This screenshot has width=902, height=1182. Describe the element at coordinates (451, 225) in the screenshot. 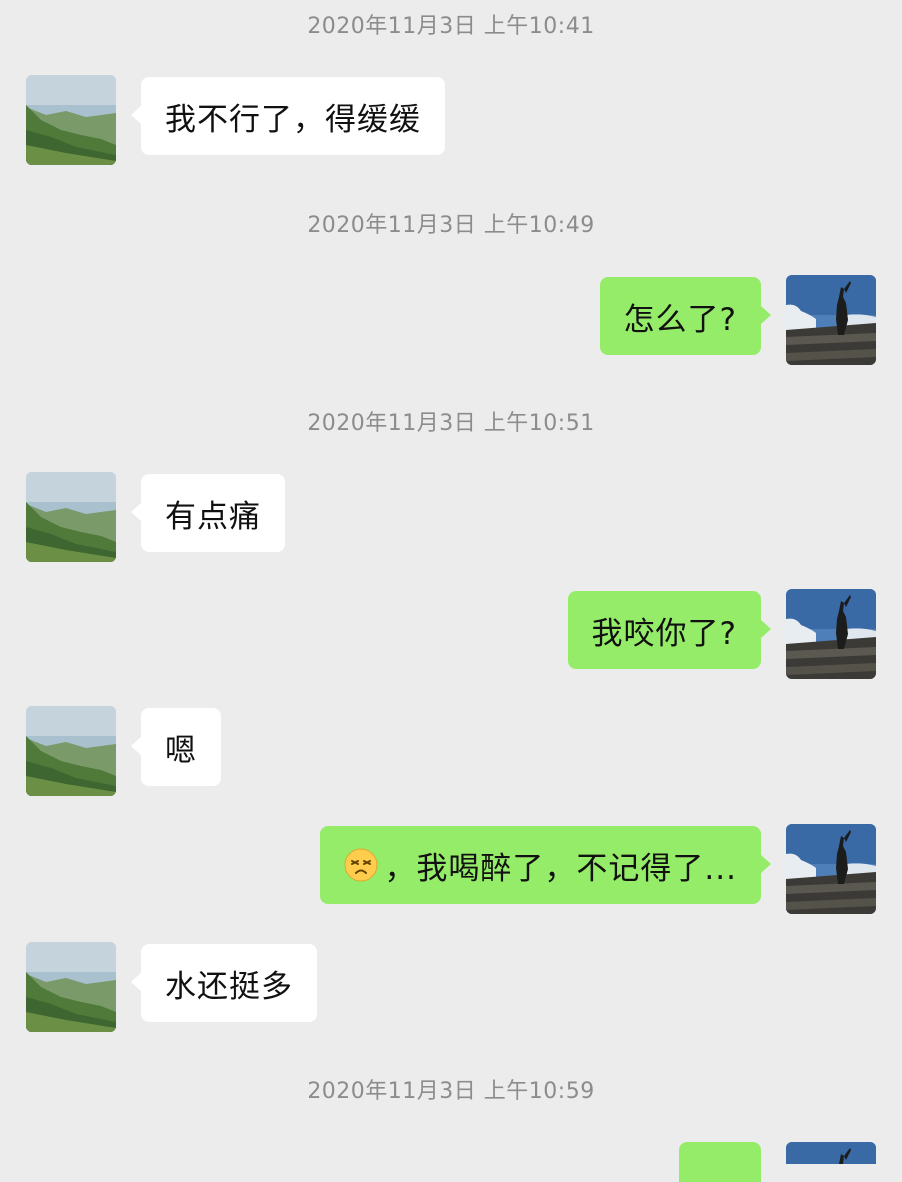

I see `timestamp: 2020年11月3日 上午10:49` at that location.